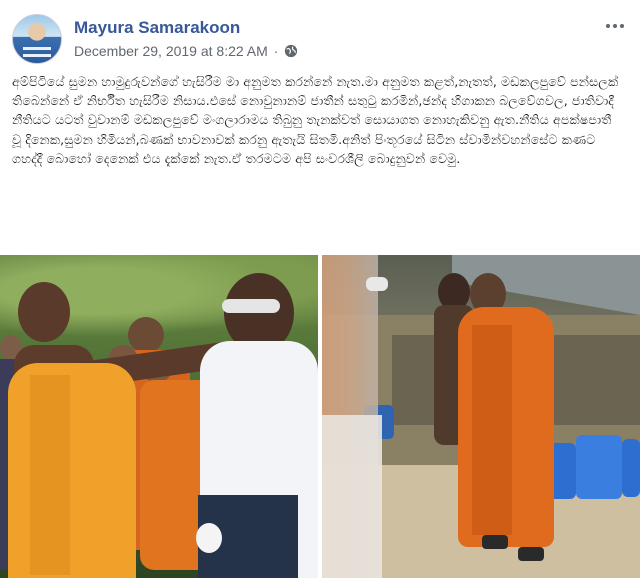 The image size is (640, 578). I want to click on post-meta: December 29, 2019 at 8:22 AM ·, so click(186, 51).